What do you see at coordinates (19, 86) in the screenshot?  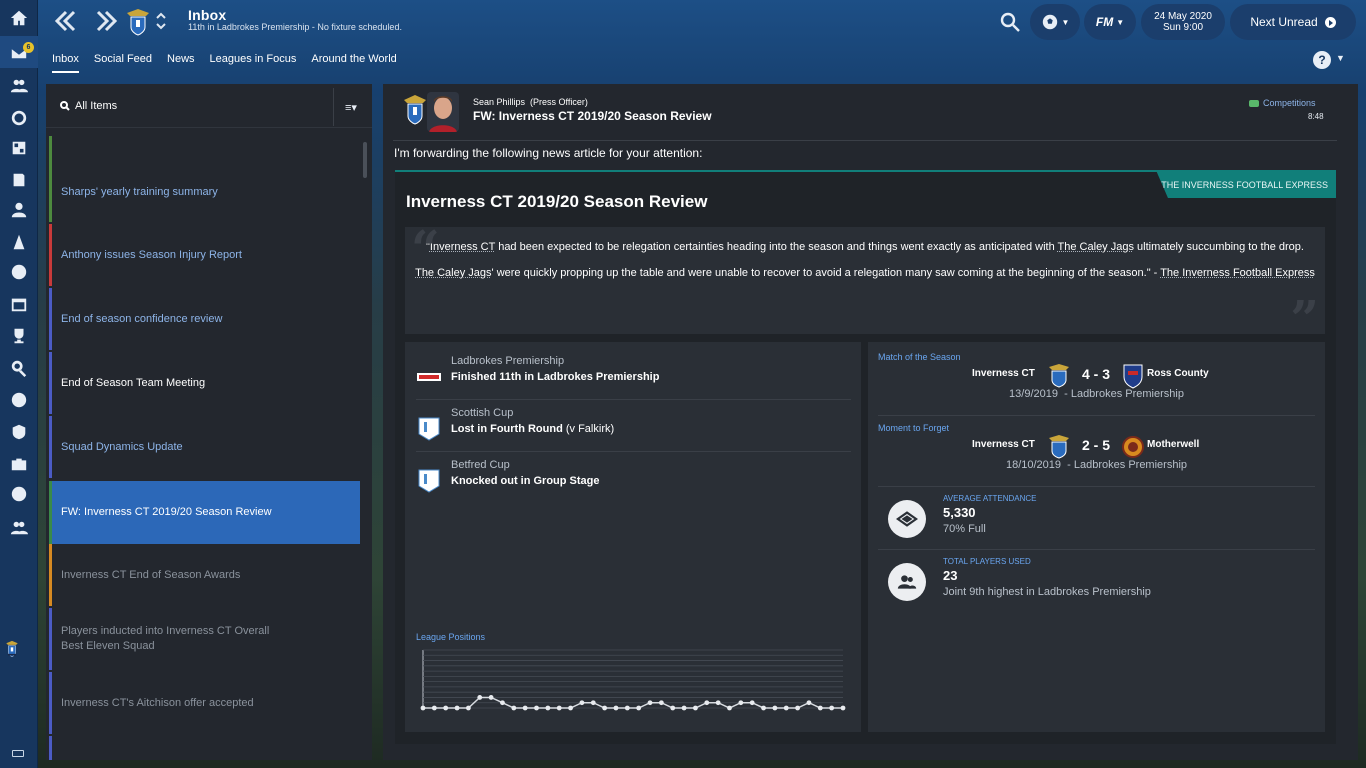 I see `squad-icon` at bounding box center [19, 86].